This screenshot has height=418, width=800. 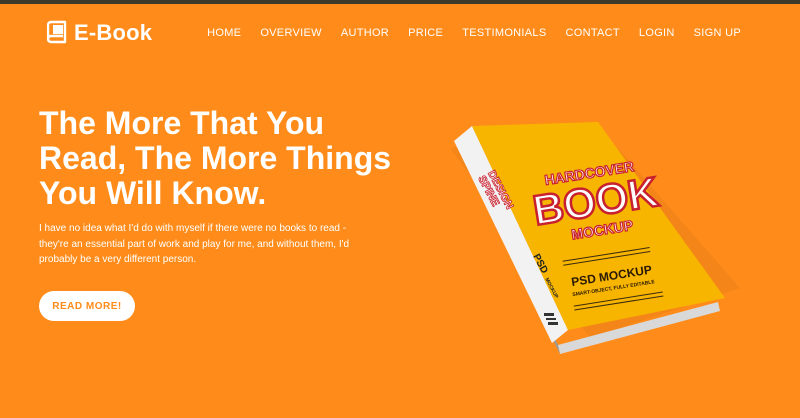 What do you see at coordinates (425, 33) in the screenshot?
I see `nav-price: PRICE` at bounding box center [425, 33].